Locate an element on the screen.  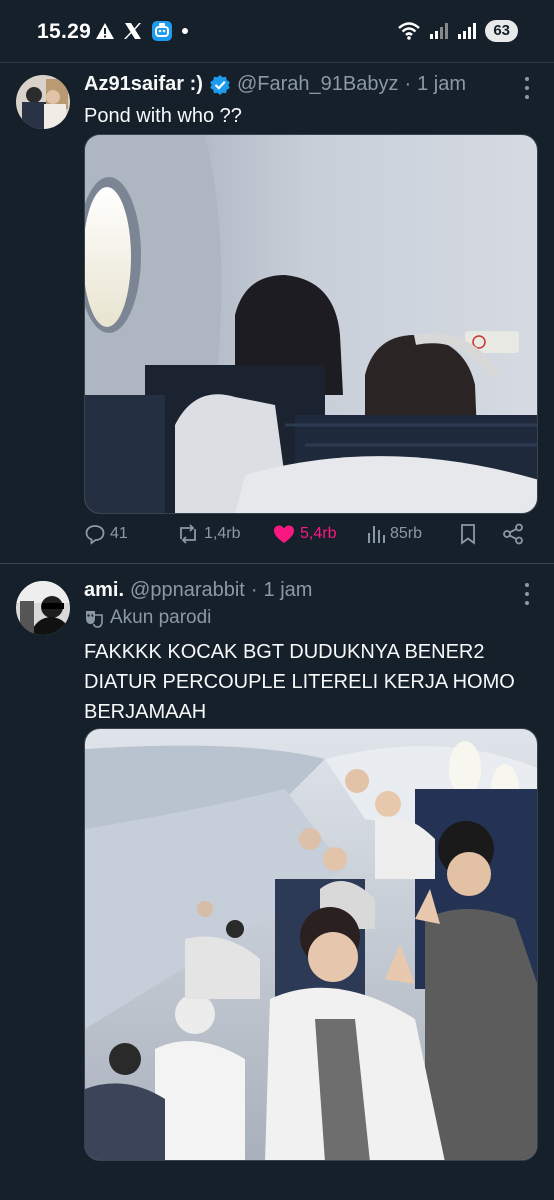
parody-label: Akun parodi is located at coordinates (147, 618).